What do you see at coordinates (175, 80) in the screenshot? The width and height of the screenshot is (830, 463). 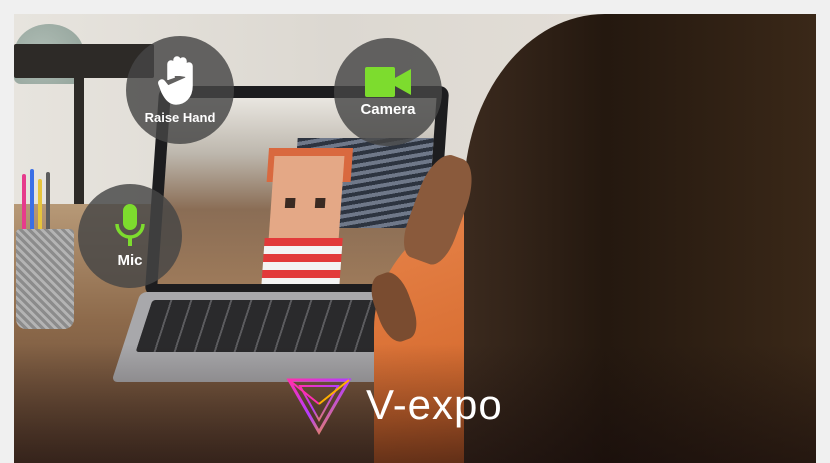 I see `hand-icon` at bounding box center [175, 80].